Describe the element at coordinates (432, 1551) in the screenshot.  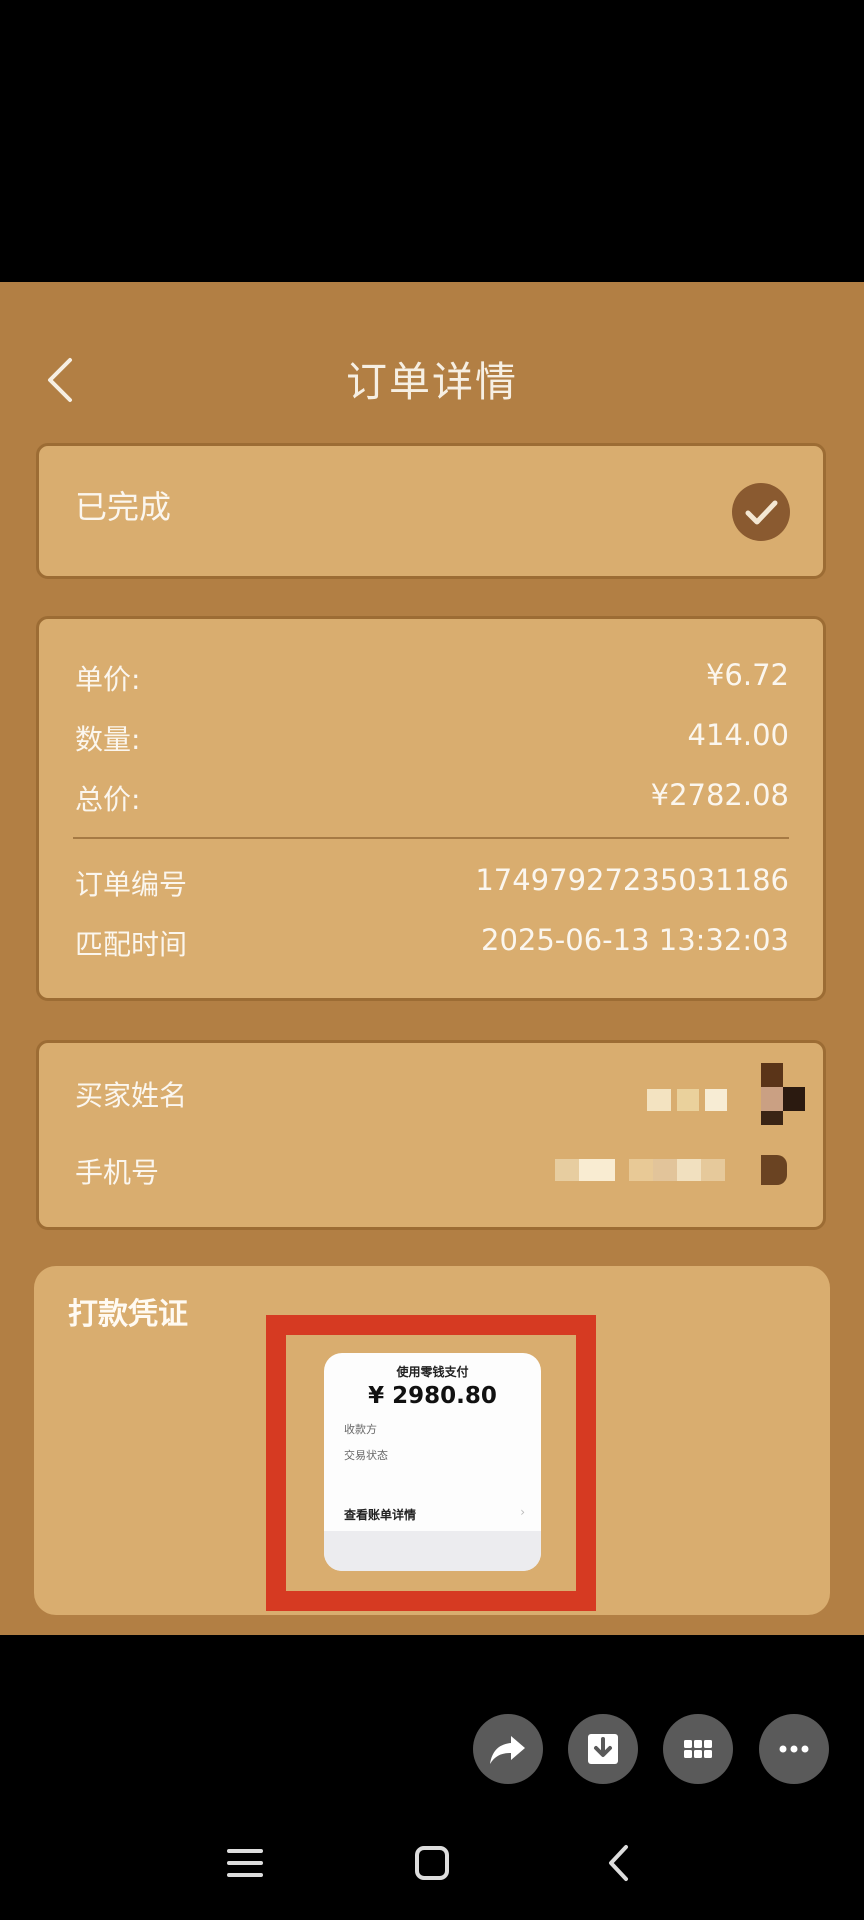
I see `receipt-footer` at that location.